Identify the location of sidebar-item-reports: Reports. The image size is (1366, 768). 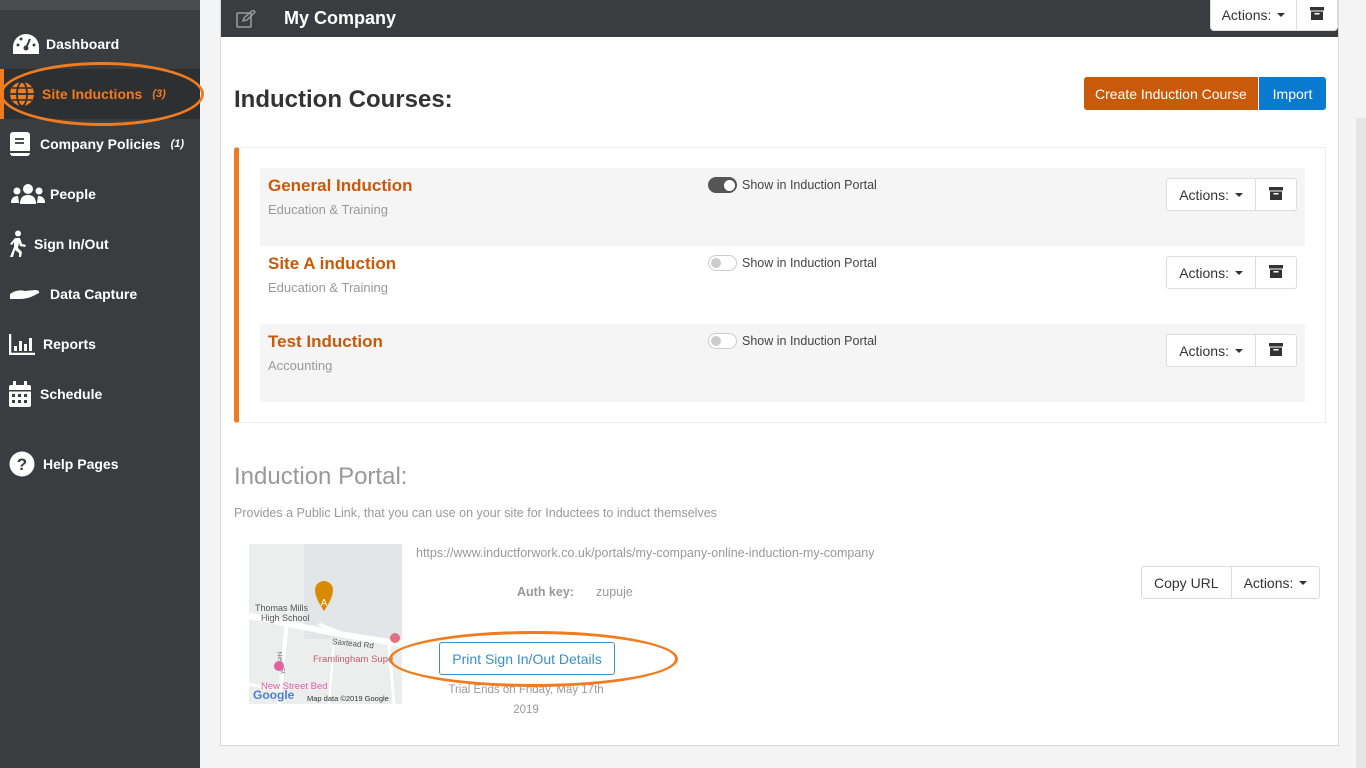
(100, 344).